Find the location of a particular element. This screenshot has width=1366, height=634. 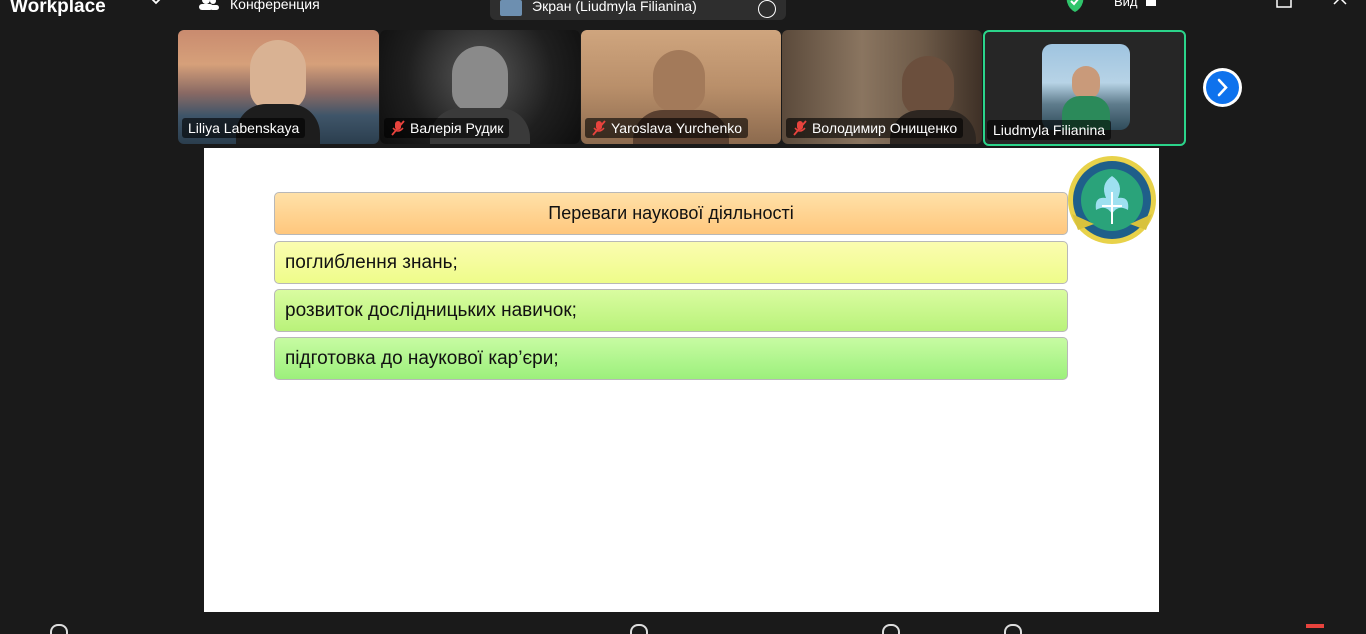

participant-name: Liliya Labenskaya is located at coordinates (244, 128).